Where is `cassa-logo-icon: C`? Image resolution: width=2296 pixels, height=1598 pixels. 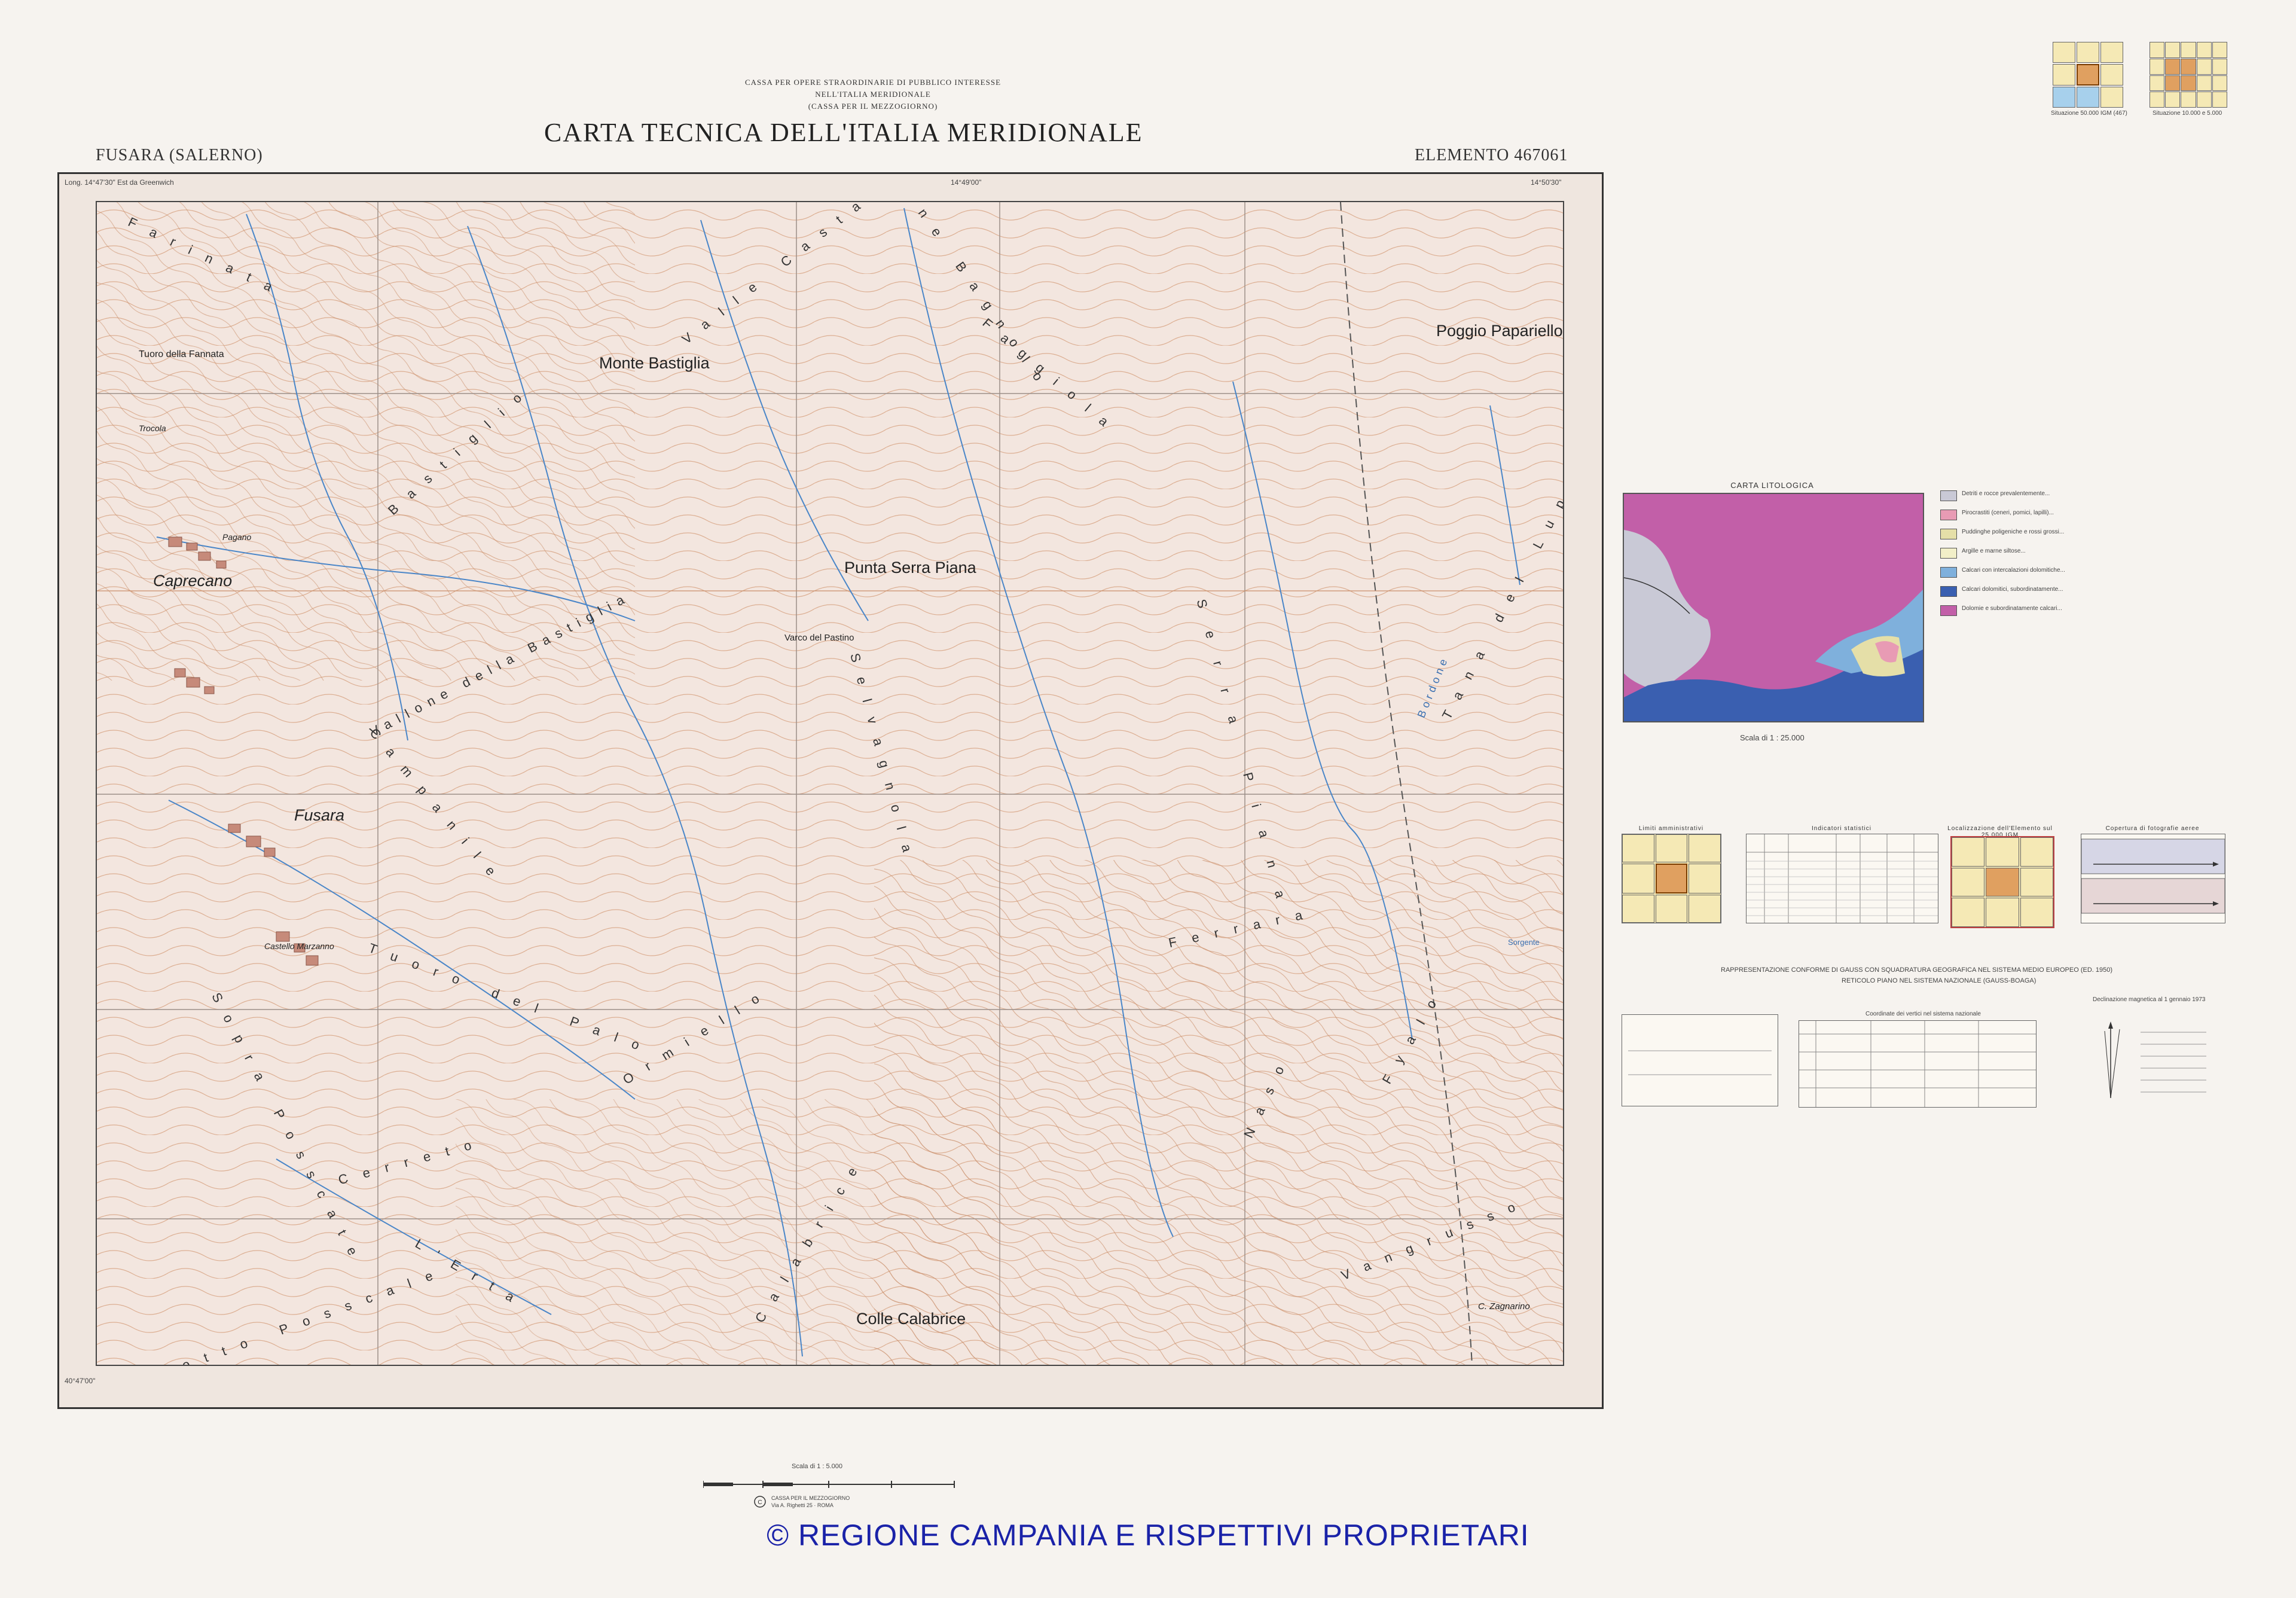
cassa-logo-icon: C is located at coordinates (760, 1502).